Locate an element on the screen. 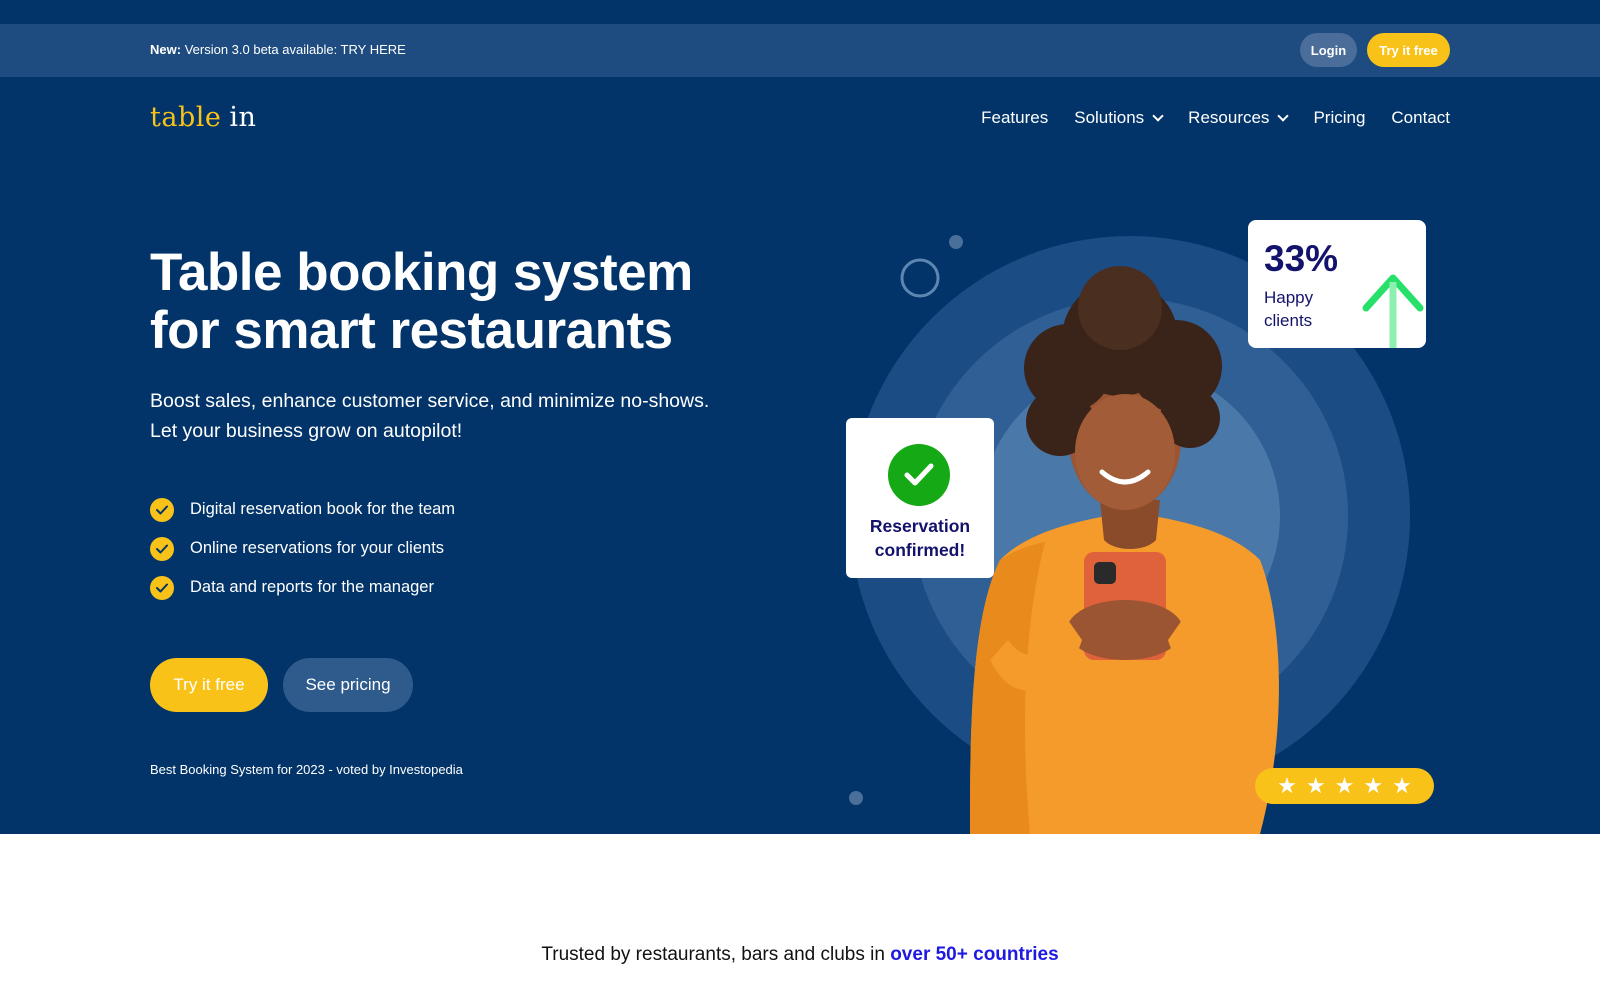  reservation-line-1: Reservation is located at coordinates (920, 526).